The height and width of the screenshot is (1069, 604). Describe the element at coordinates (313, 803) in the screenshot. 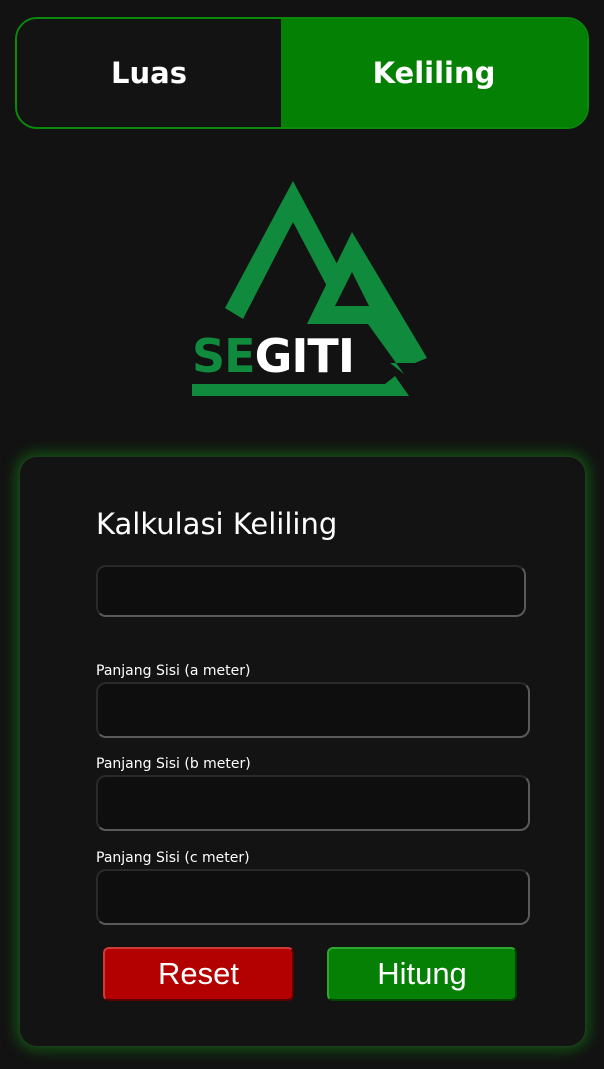

I see `side-b-input` at that location.